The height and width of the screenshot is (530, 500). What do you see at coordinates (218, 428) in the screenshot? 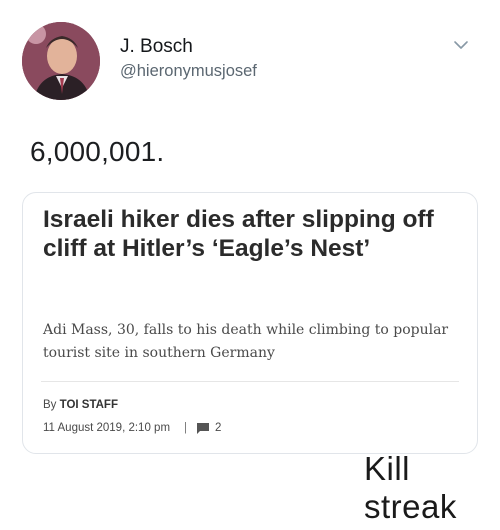
I see `comment-count: 2` at bounding box center [218, 428].